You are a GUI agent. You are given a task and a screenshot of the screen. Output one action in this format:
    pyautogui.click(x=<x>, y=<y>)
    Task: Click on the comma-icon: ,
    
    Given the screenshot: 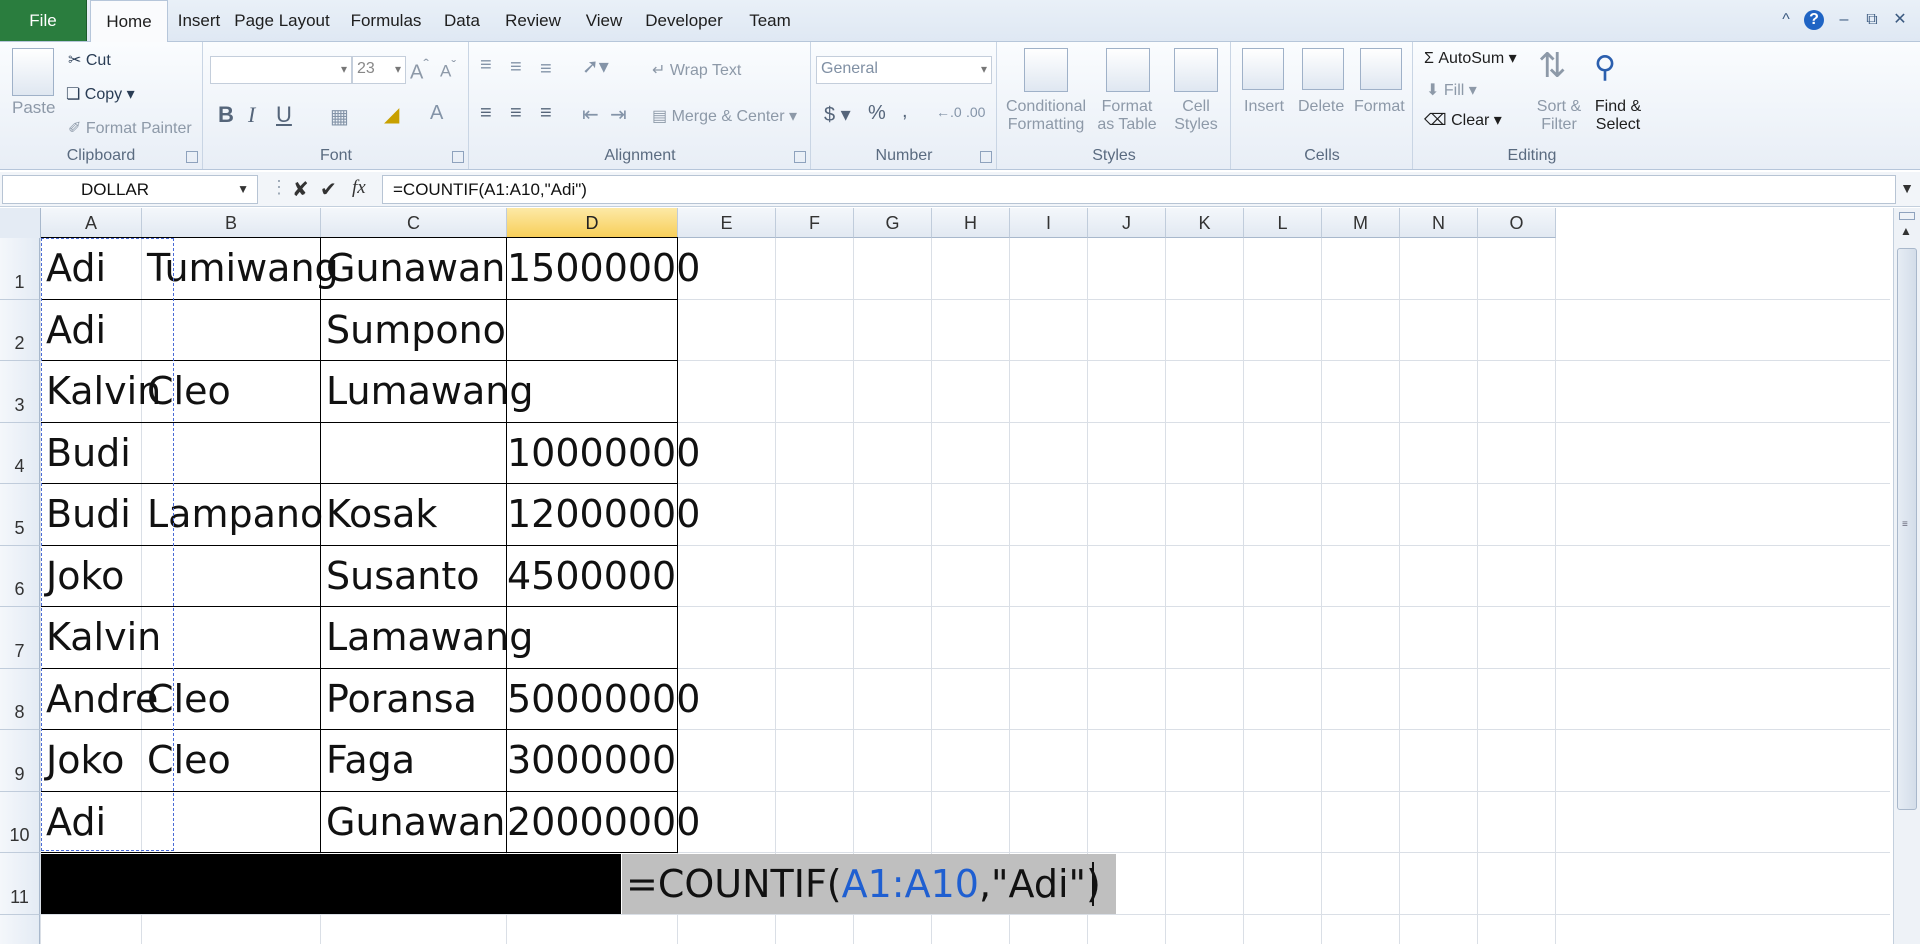 What is the action you would take?
    pyautogui.click(x=905, y=111)
    